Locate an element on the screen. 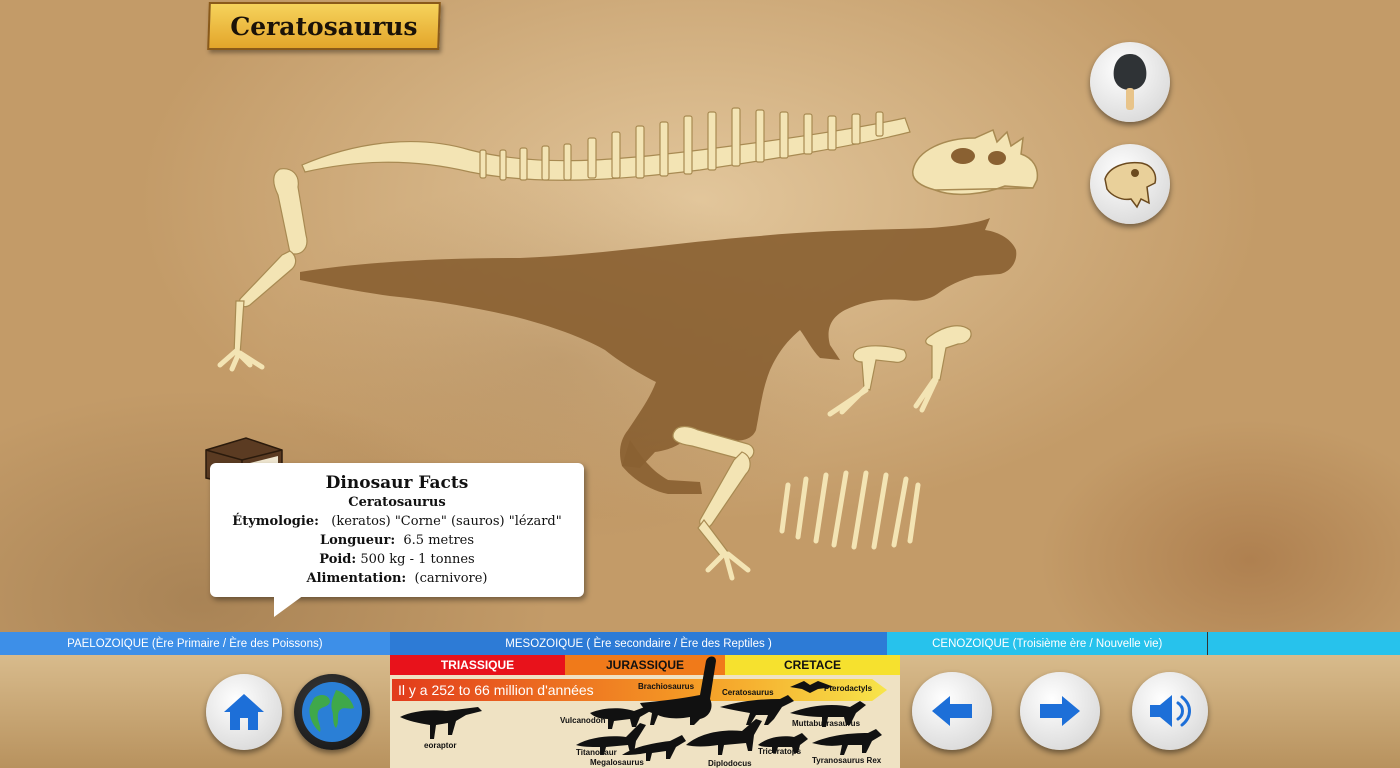 This screenshot has height=768, width=1400. arrow-right-icon is located at coordinates (1060, 711).